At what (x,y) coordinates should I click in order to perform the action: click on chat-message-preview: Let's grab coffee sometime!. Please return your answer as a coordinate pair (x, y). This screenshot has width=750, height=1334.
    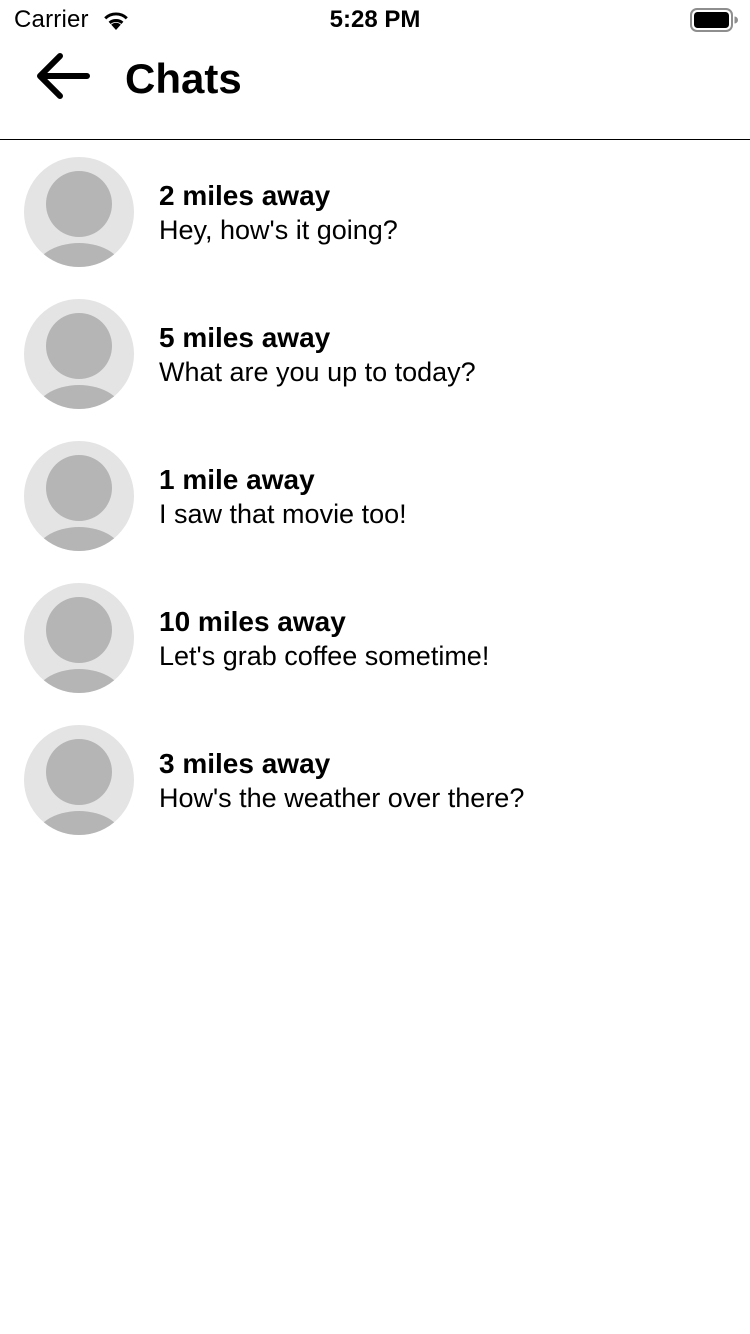
    Looking at the image, I should click on (324, 656).